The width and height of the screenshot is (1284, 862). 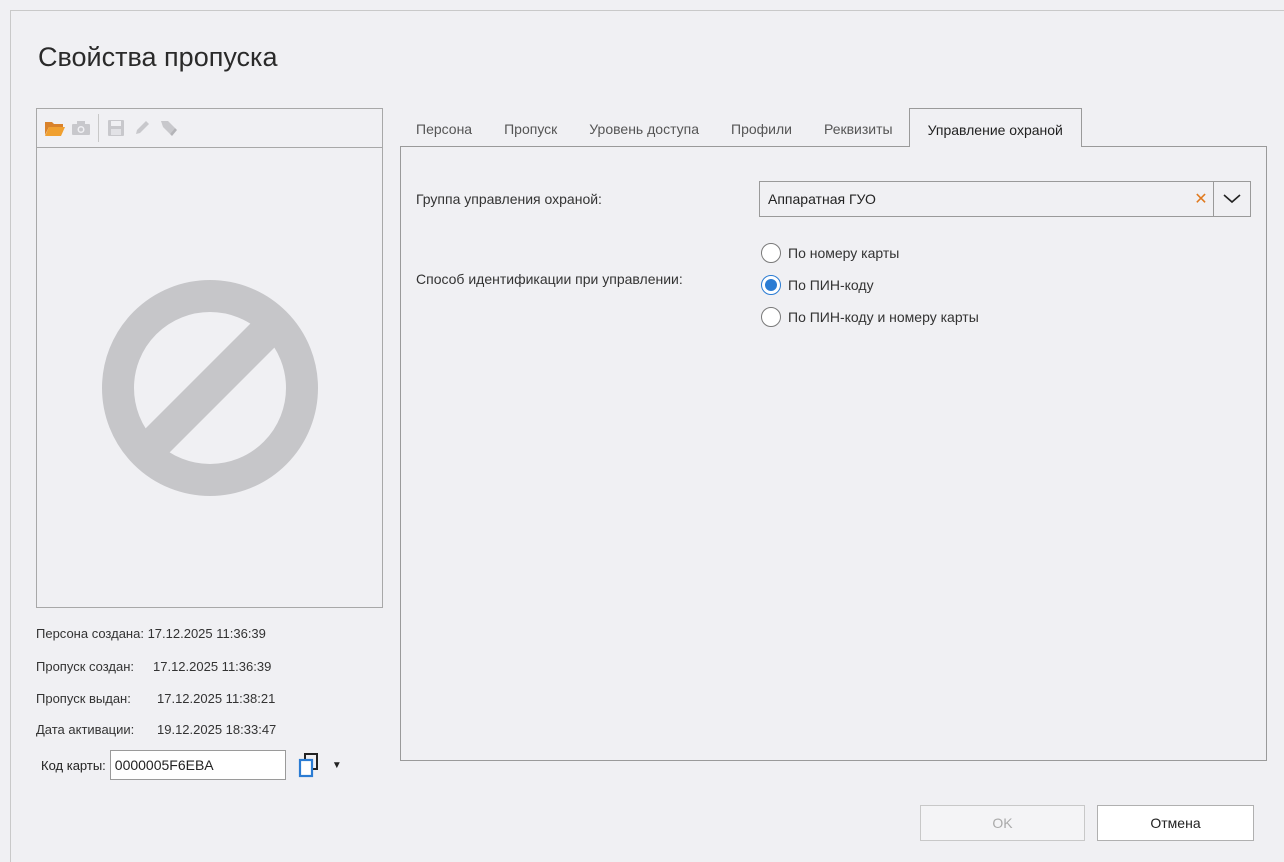 I want to click on pass-issued-value: 17.12.2025 11:38:21, so click(x=216, y=698).